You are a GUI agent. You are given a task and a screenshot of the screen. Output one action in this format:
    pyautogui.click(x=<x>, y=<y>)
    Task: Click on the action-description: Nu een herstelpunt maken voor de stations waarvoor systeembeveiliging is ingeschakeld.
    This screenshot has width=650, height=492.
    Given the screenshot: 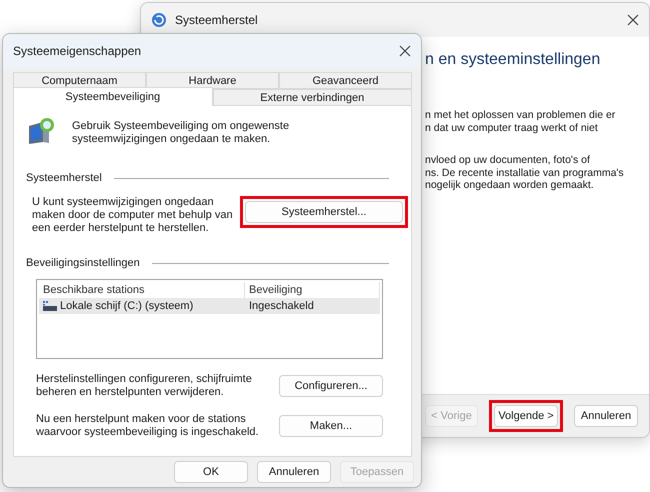 What is the action you would take?
    pyautogui.click(x=148, y=426)
    